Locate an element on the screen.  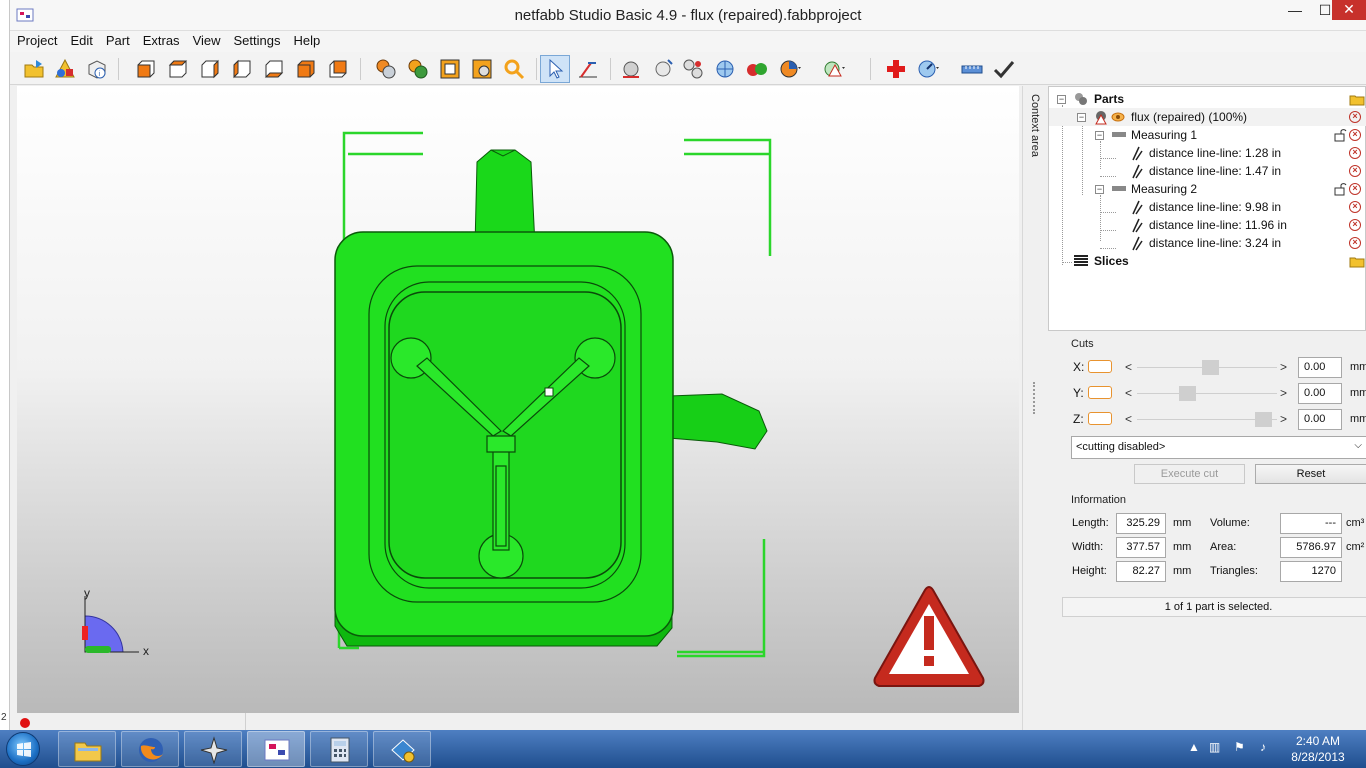
width-label: Width: is located at coordinates (1088, 547).